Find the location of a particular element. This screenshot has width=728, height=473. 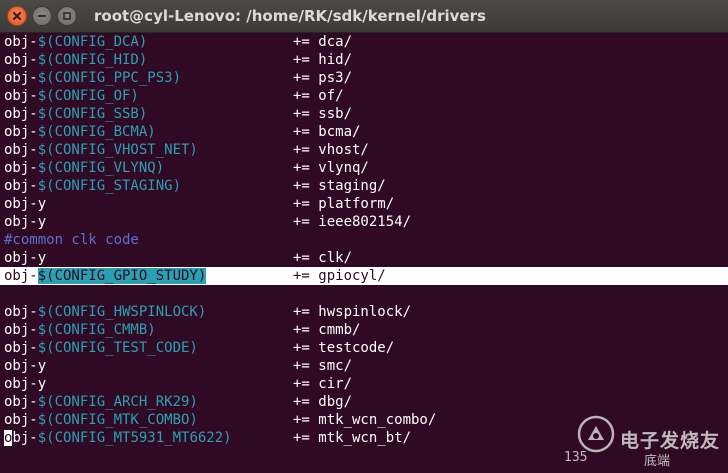

terminal-line: obj-y += cir/ is located at coordinates (364, 384).